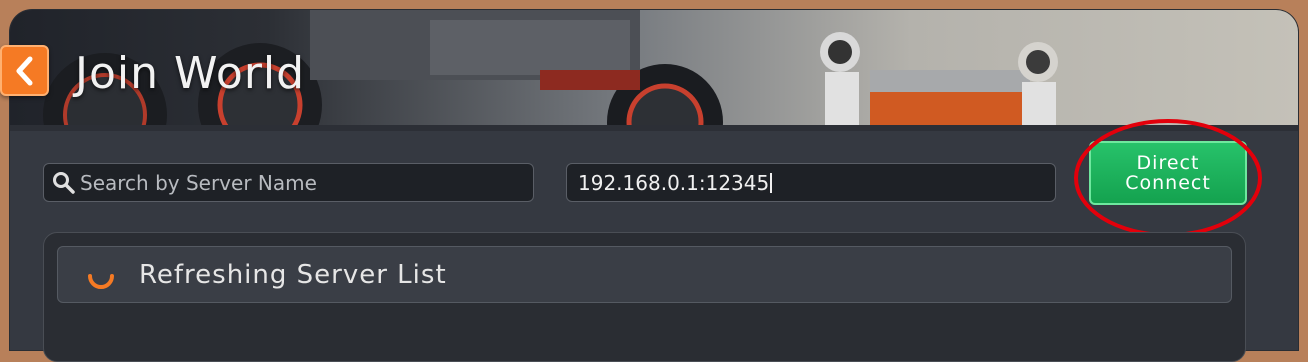  I want to click on server-list-status-row: Refreshing Server List, so click(644, 274).